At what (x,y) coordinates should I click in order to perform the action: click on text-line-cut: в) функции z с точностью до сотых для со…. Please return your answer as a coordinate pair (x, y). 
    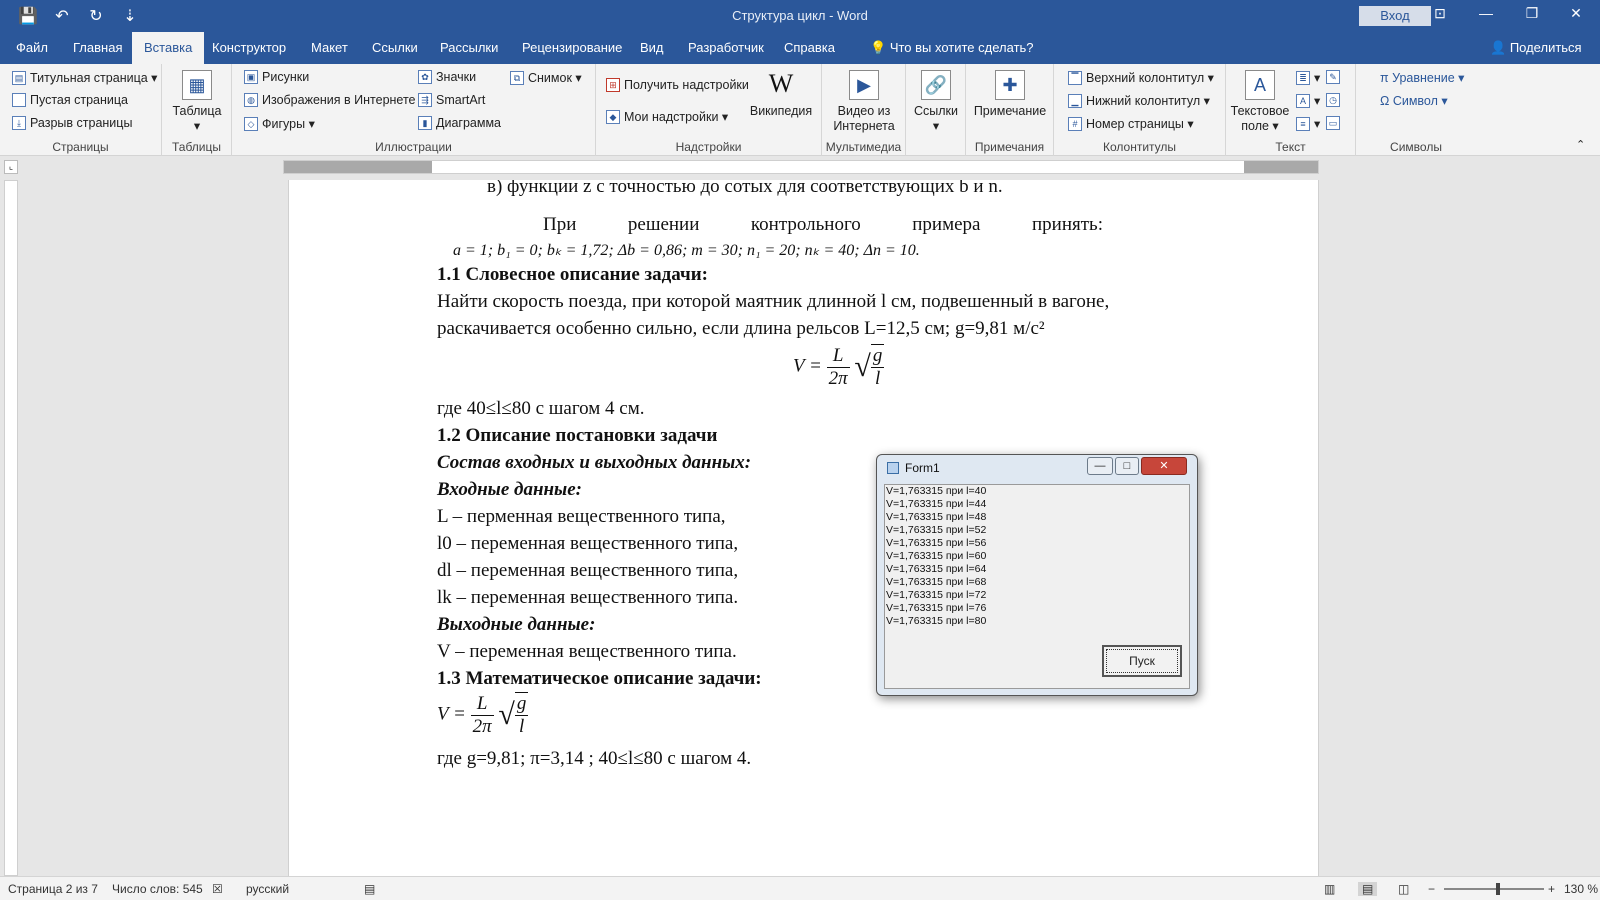
    Looking at the image, I should click on (745, 188).